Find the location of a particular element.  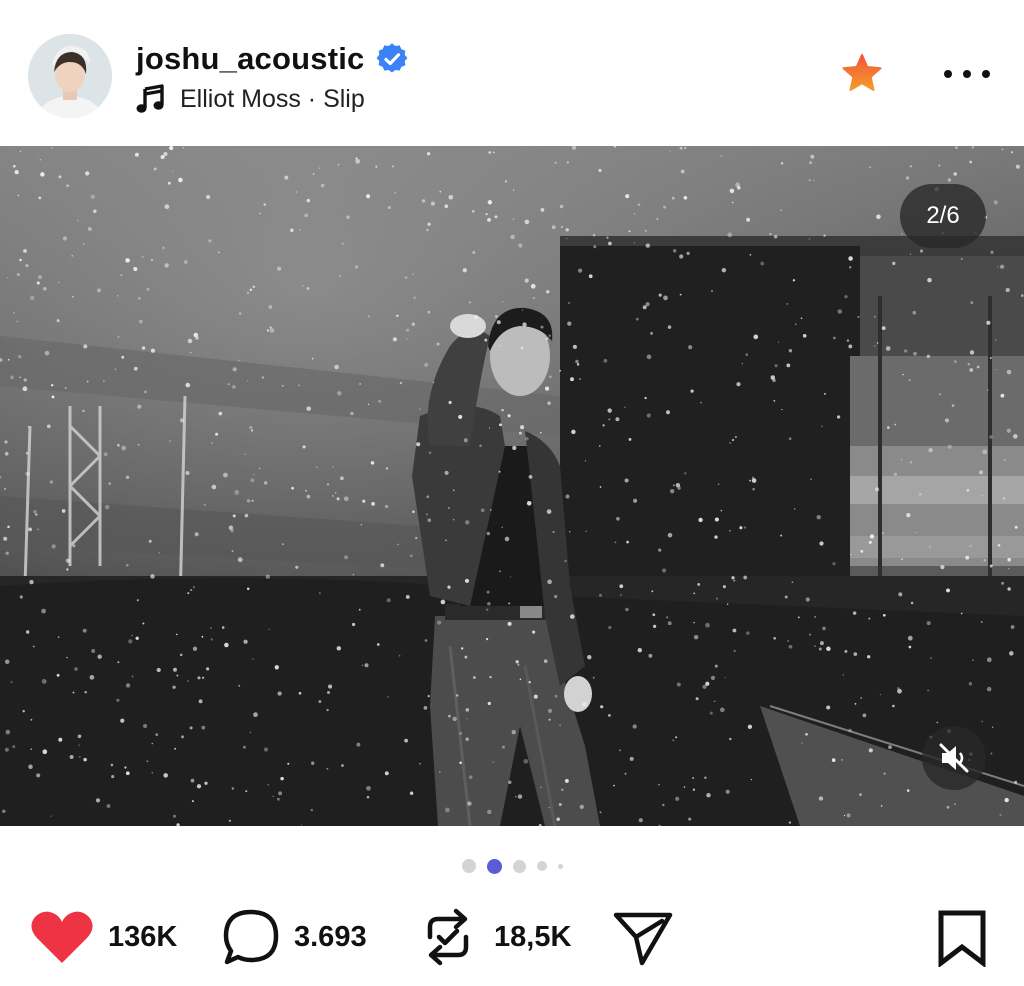

star-icon is located at coordinates (862, 74).